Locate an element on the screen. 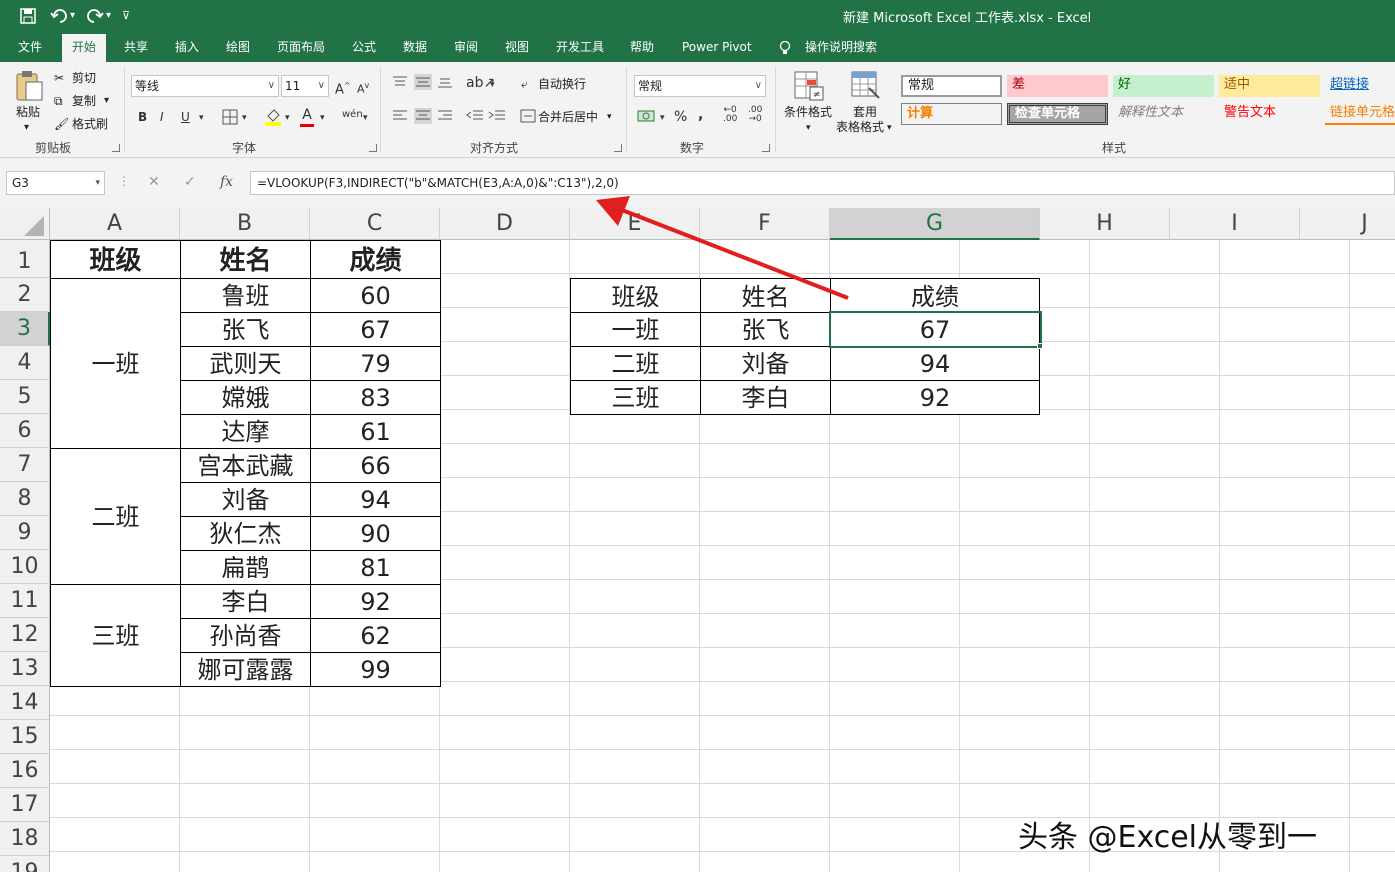 This screenshot has width=1395, height=872. tab-formulas: 公式 is located at coordinates (364, 48).